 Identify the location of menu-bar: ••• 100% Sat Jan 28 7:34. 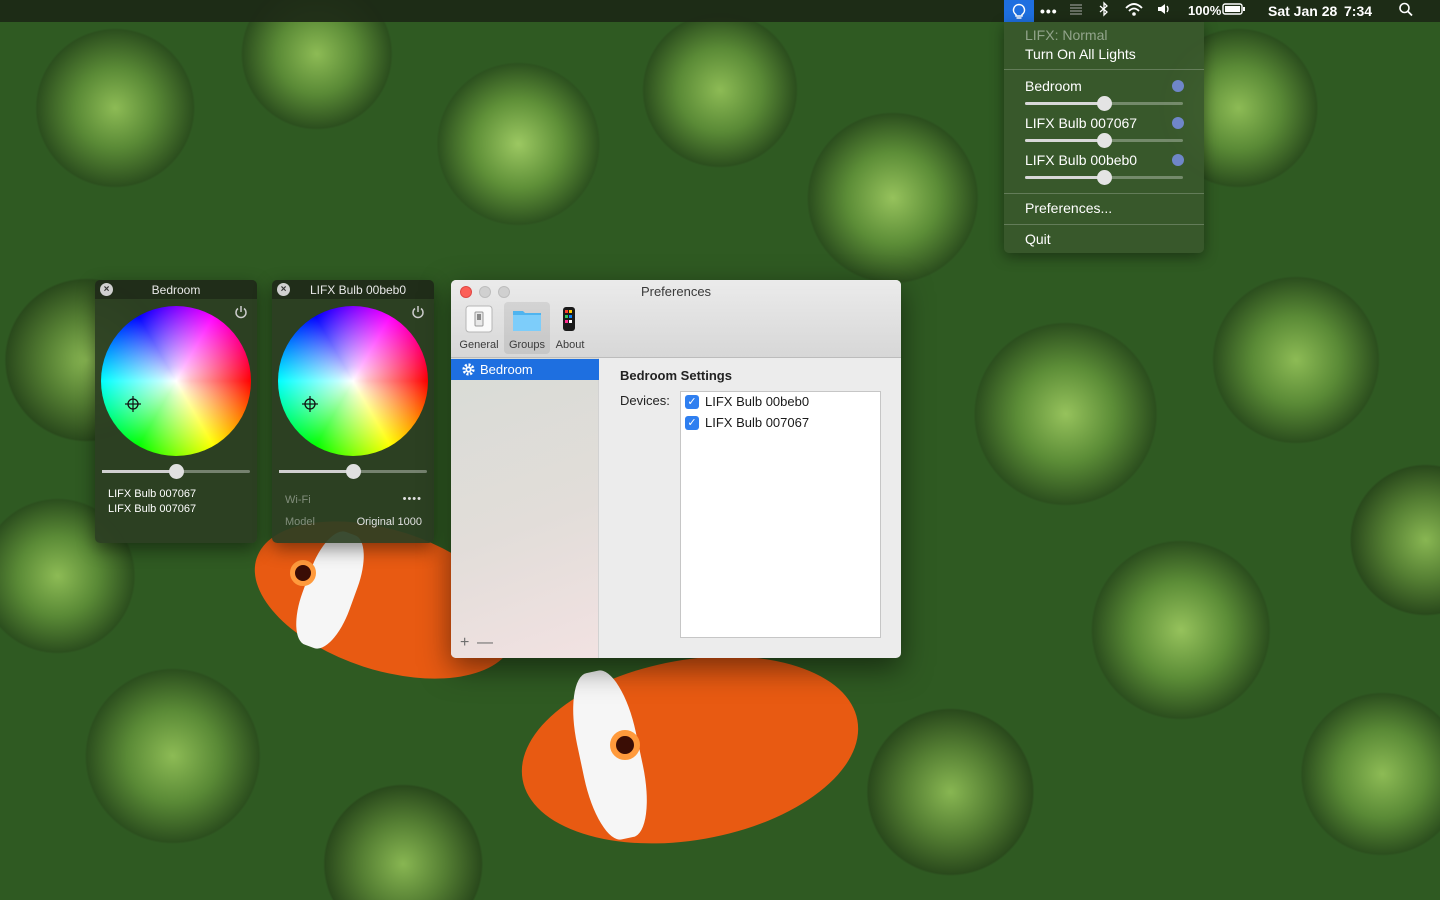
(720, 11).